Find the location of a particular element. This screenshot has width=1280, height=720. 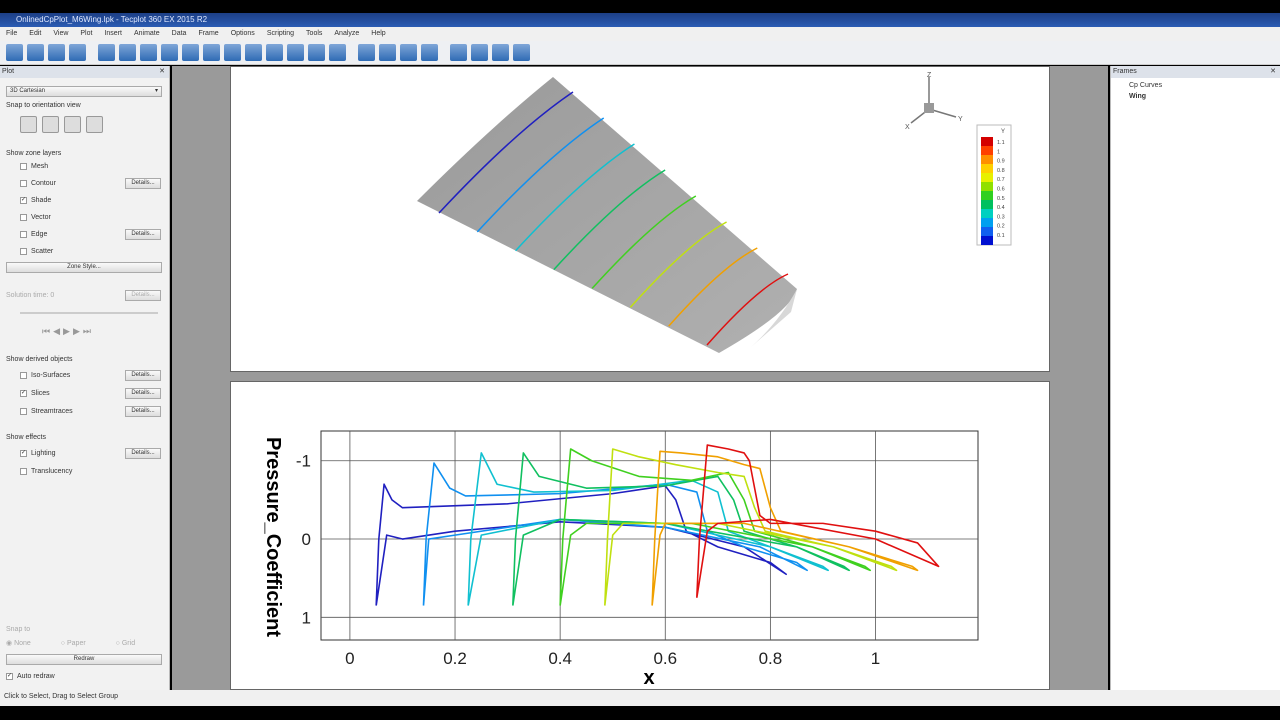

text-tool-icon is located at coordinates (408, 52).